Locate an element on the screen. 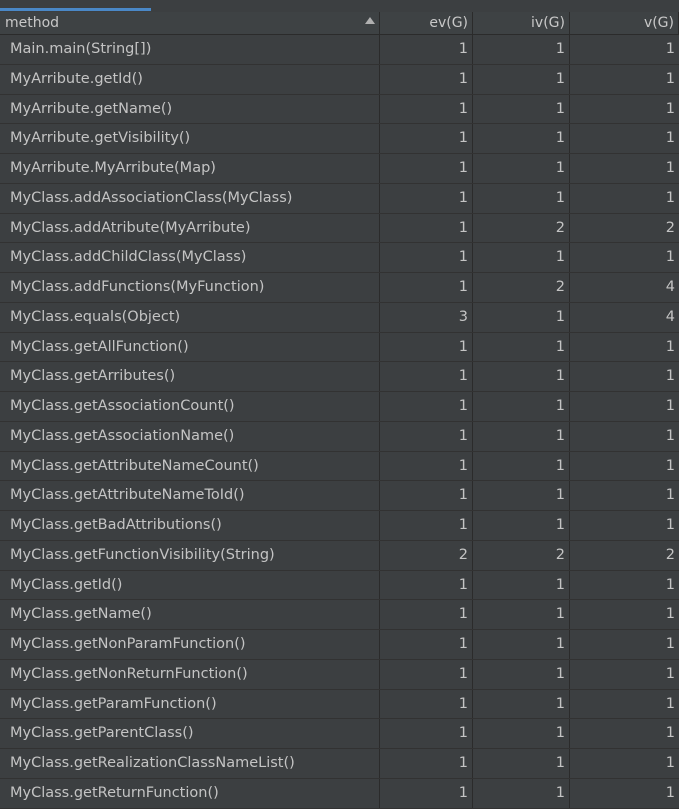 Image resolution: width=679 pixels, height=809 pixels. cell-method: MyClass.getReturnFunction() is located at coordinates (190, 793).